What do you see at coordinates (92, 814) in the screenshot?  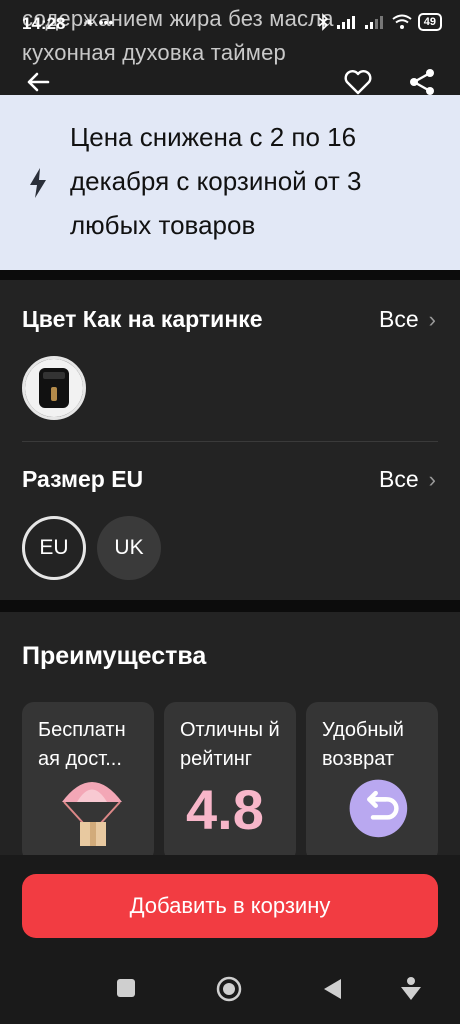 I see `parachute-box-icon` at bounding box center [92, 814].